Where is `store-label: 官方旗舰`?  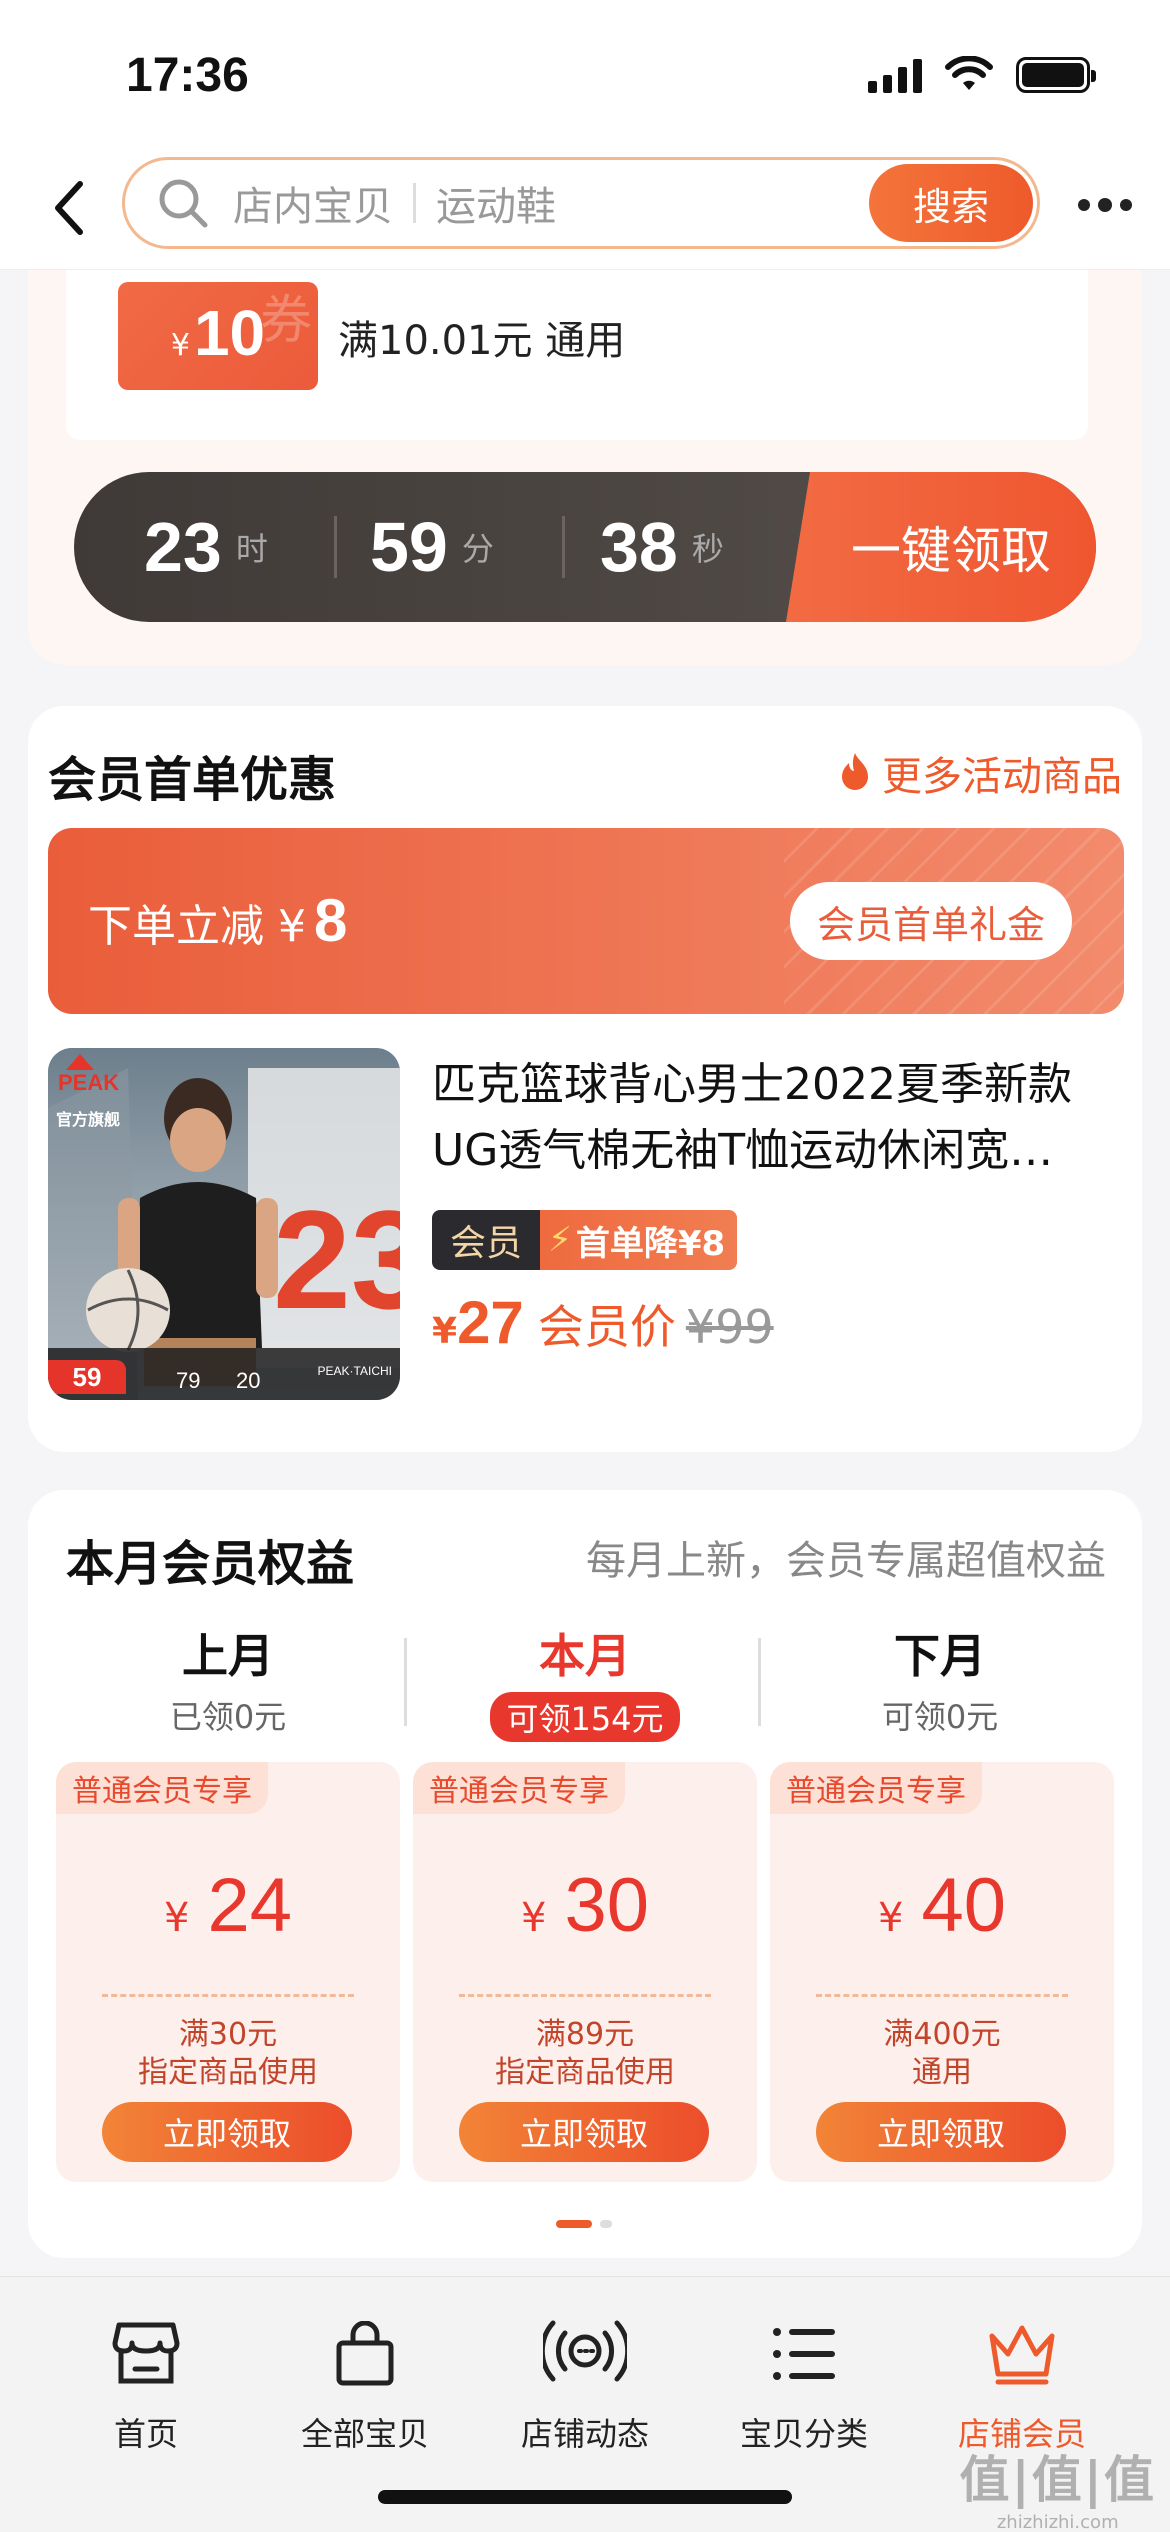
store-label: 官方旗舰 is located at coordinates (88, 1119).